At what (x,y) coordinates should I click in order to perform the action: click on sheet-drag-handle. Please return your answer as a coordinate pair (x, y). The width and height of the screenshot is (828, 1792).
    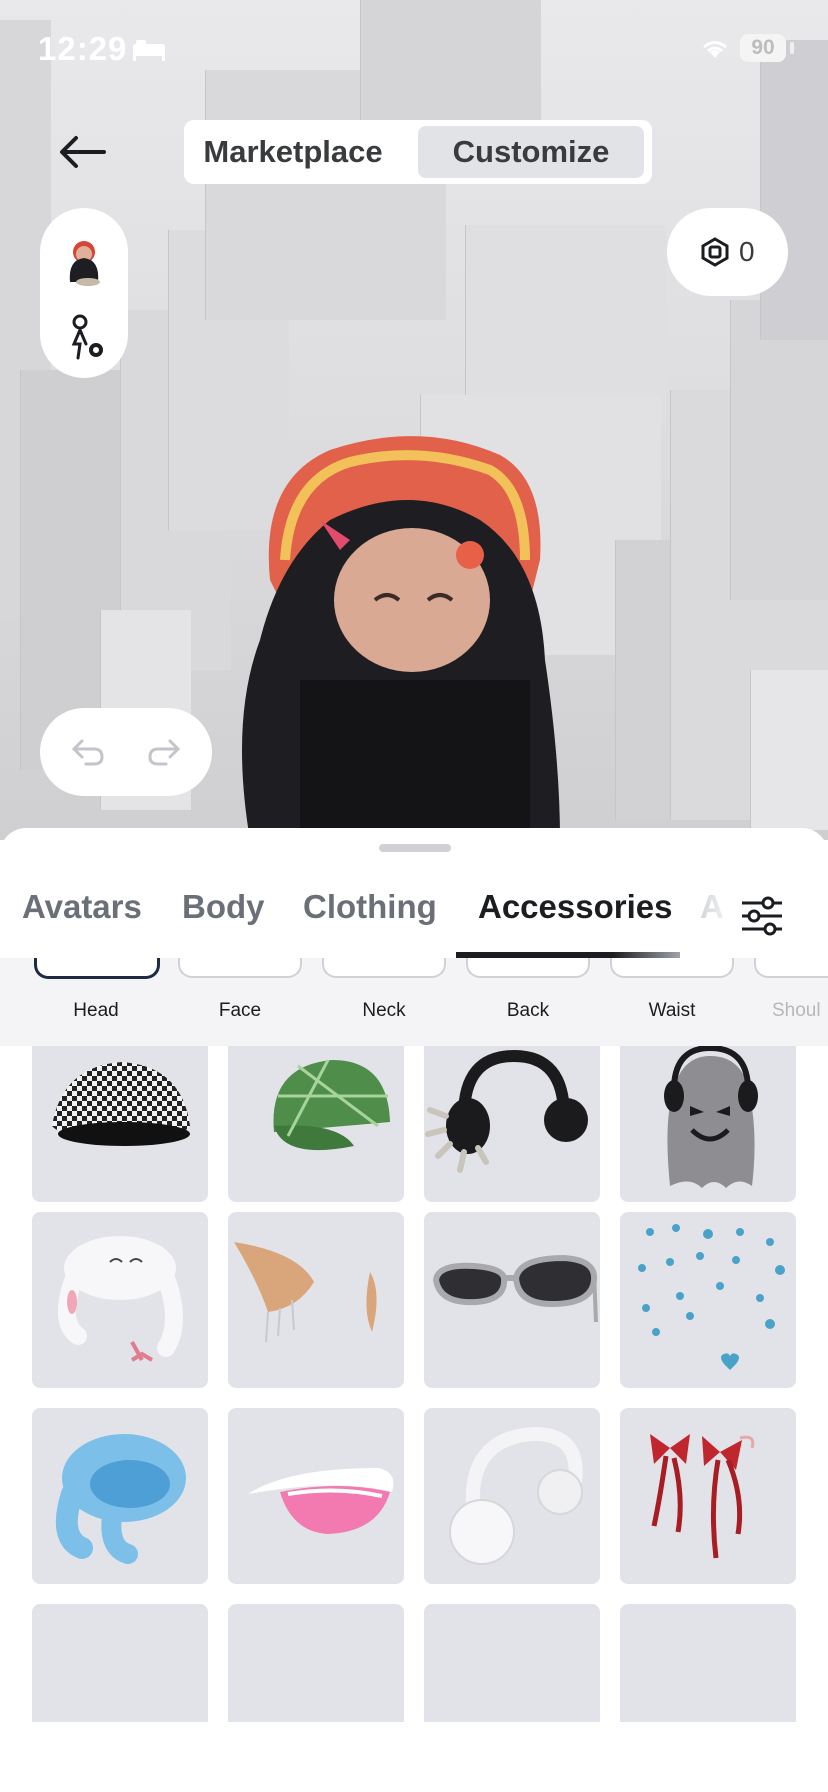
    Looking at the image, I should click on (415, 848).